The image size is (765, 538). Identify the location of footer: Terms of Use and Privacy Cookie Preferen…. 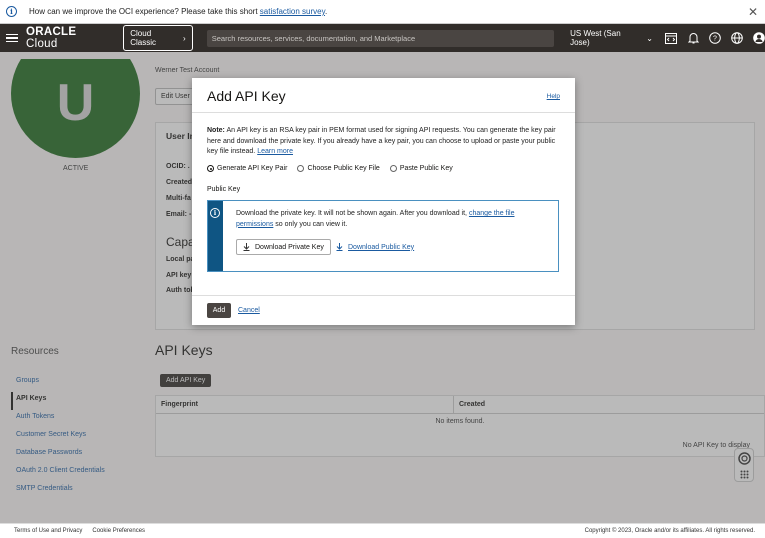
(382, 530).